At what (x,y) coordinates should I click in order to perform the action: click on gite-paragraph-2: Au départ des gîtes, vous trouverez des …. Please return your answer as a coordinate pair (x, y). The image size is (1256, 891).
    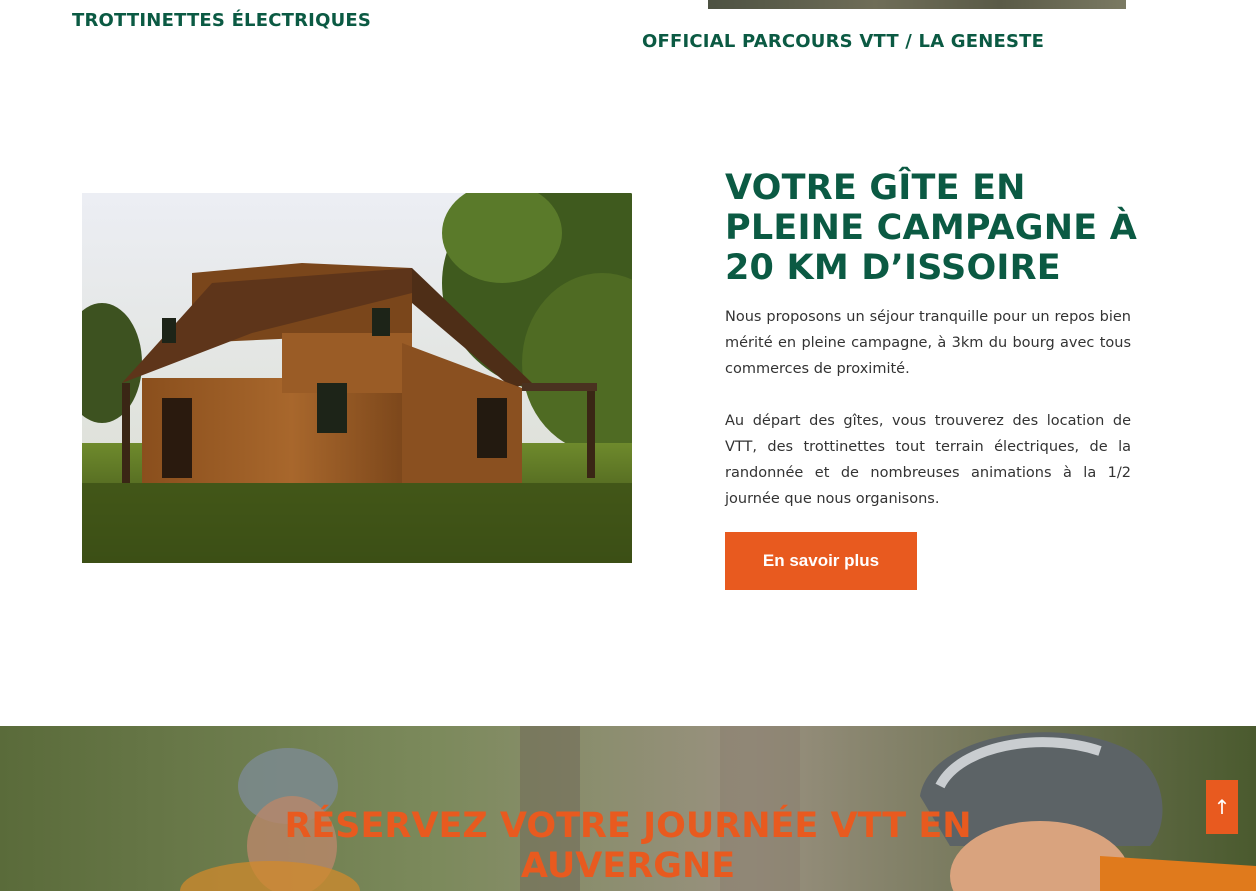
    Looking at the image, I should click on (928, 460).